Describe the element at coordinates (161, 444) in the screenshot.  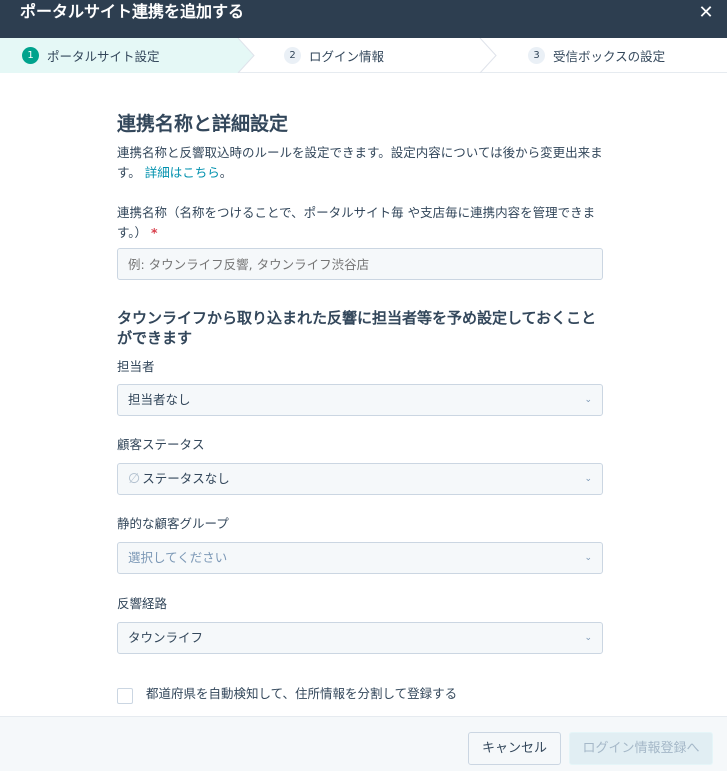
I see `status-label: 顧客ステータス` at that location.